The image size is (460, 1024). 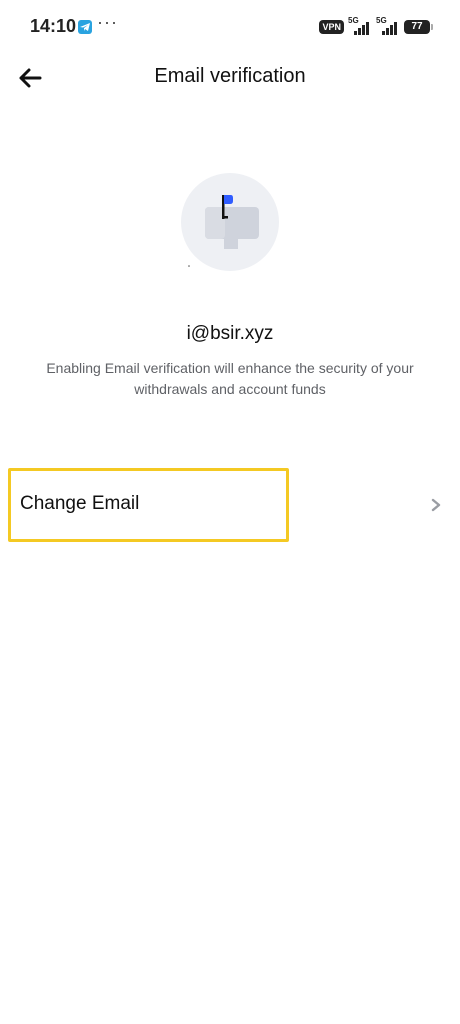 I want to click on battery-level: 77, so click(x=417, y=26).